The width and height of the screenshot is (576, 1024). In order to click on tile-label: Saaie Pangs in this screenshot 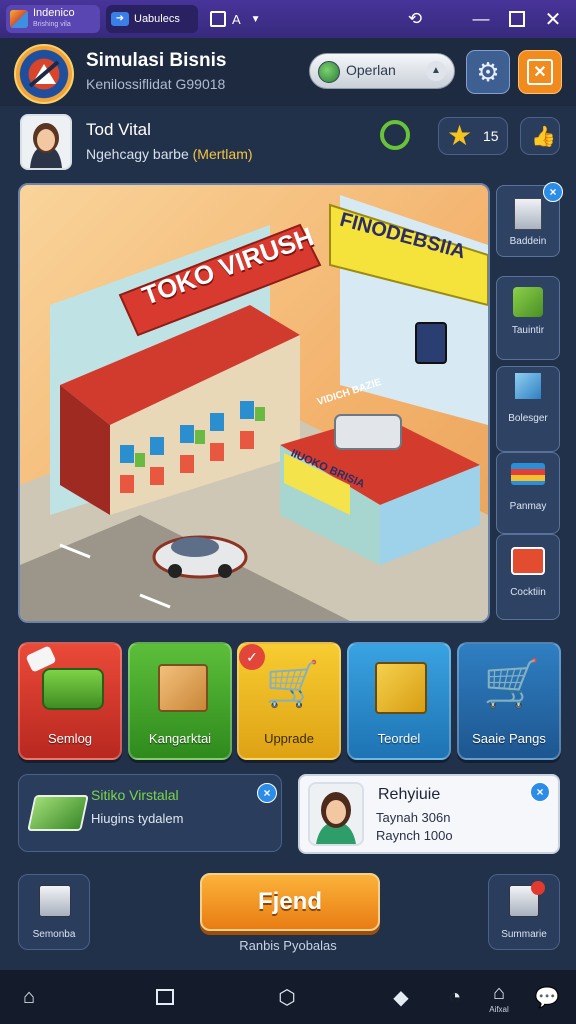, I will do `click(509, 738)`.